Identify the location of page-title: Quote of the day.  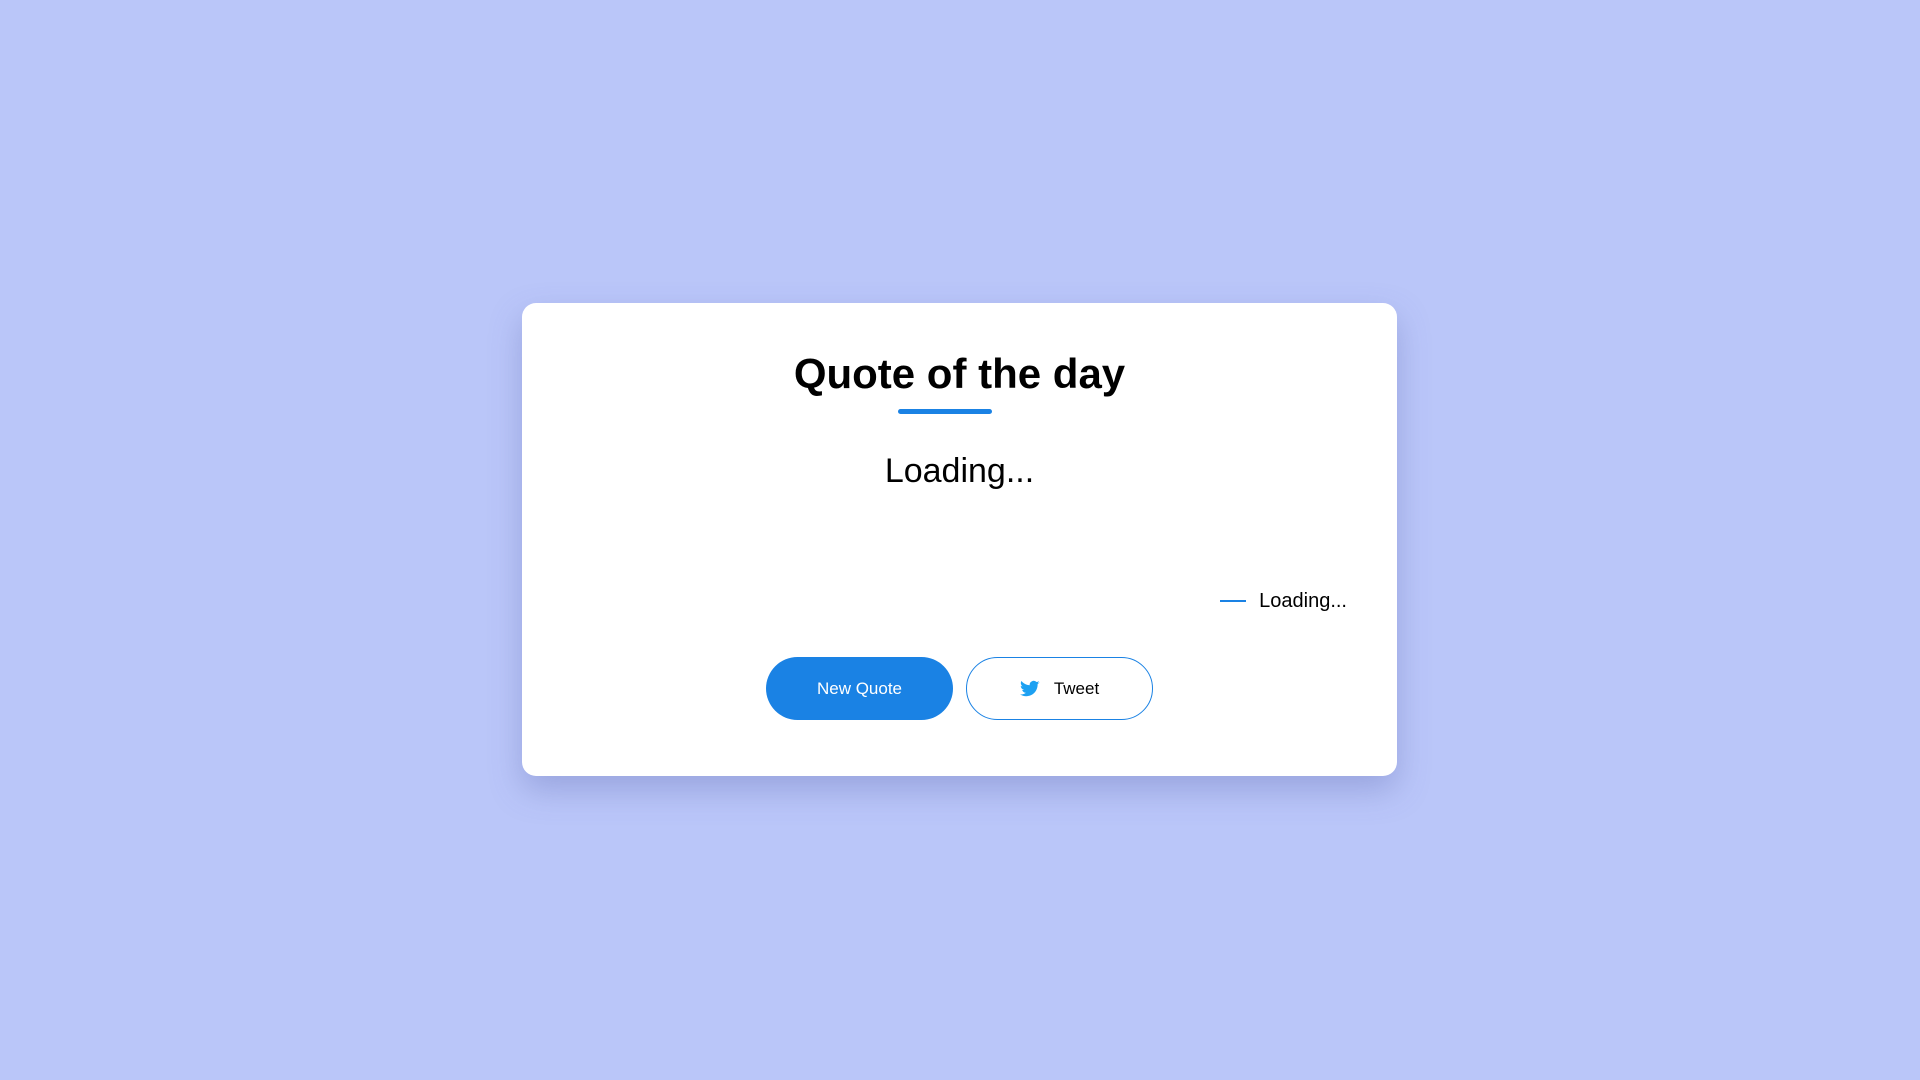
(959, 373).